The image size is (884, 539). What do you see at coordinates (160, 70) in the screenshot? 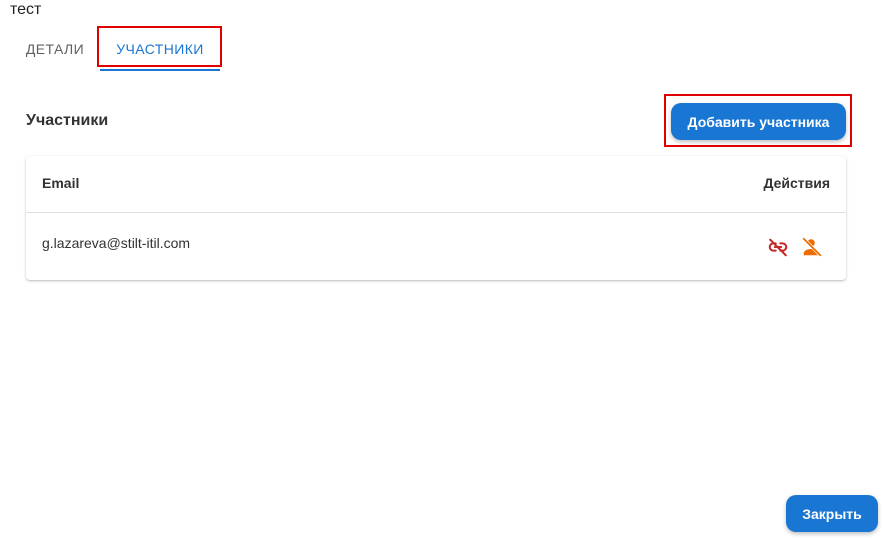
I see `active-tab-indicator` at bounding box center [160, 70].